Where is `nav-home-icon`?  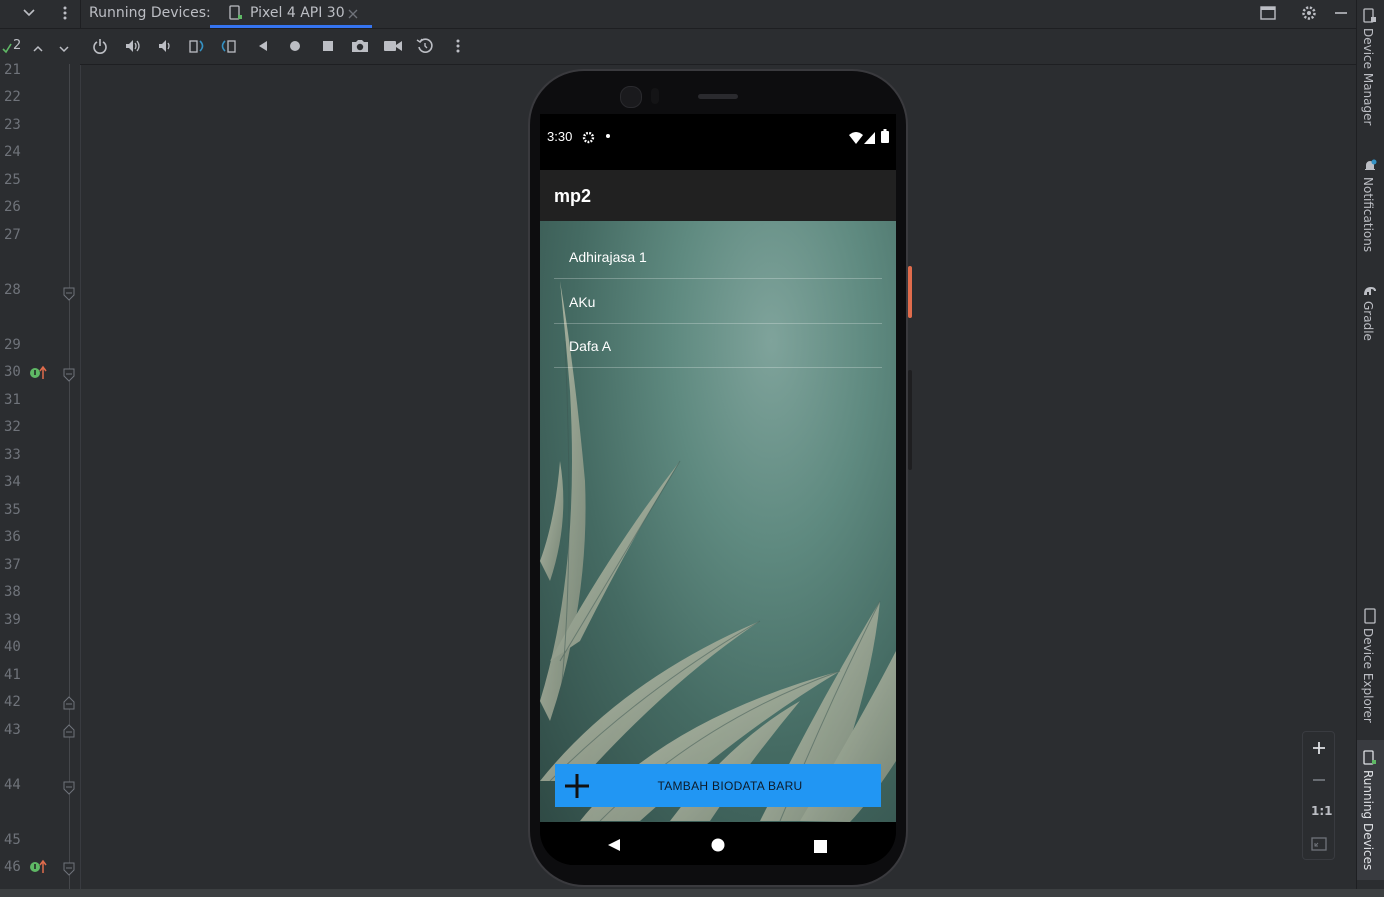 nav-home-icon is located at coordinates (718, 846).